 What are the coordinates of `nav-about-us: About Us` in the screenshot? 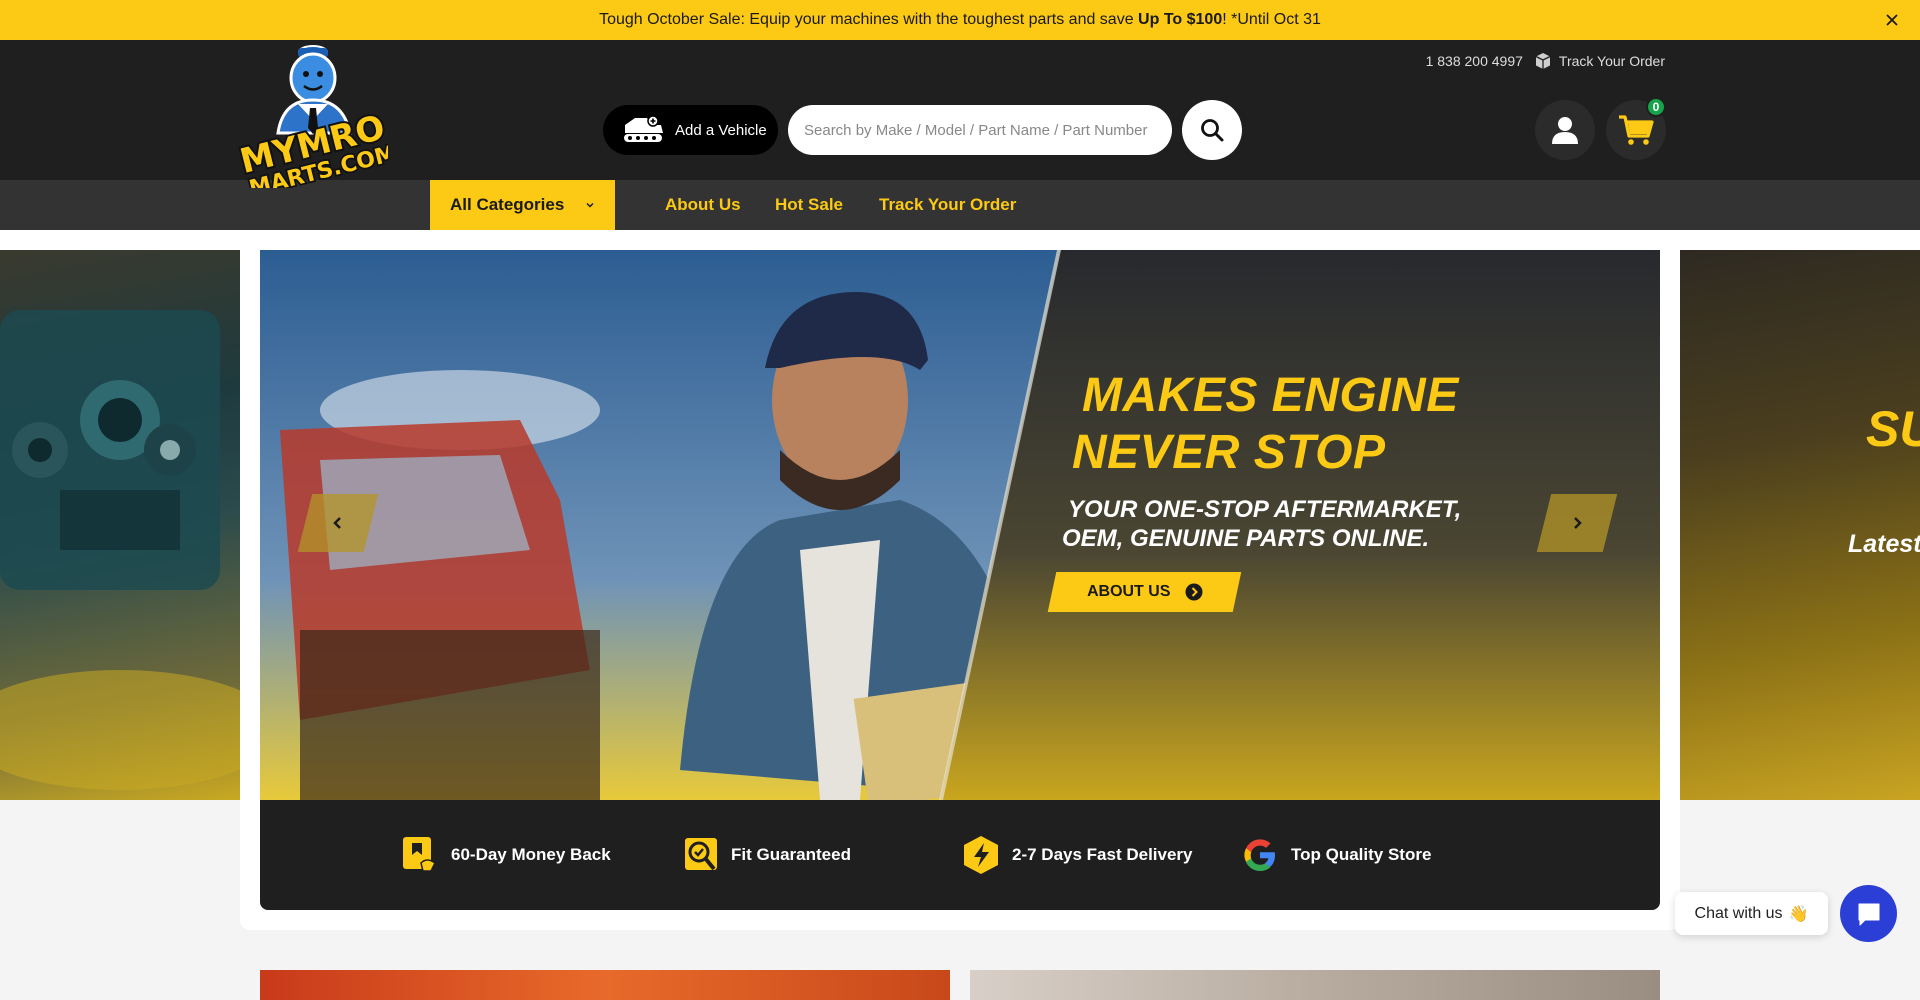 It's located at (703, 205).